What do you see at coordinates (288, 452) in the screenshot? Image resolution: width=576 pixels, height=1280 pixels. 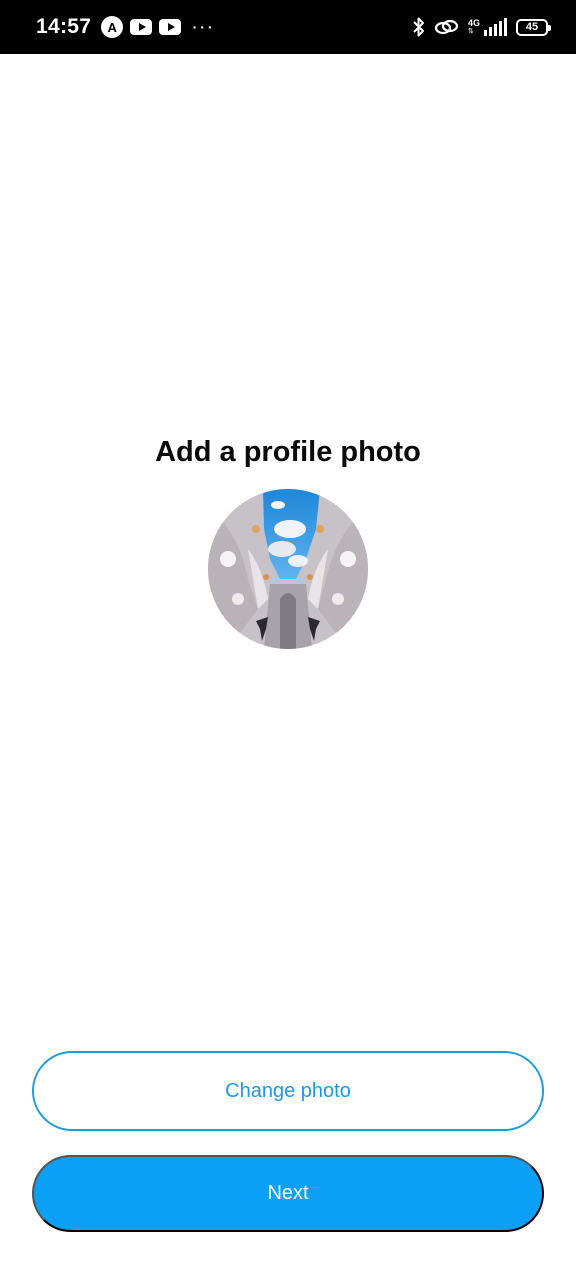 I see `page-title: Add a profile photo` at bounding box center [288, 452].